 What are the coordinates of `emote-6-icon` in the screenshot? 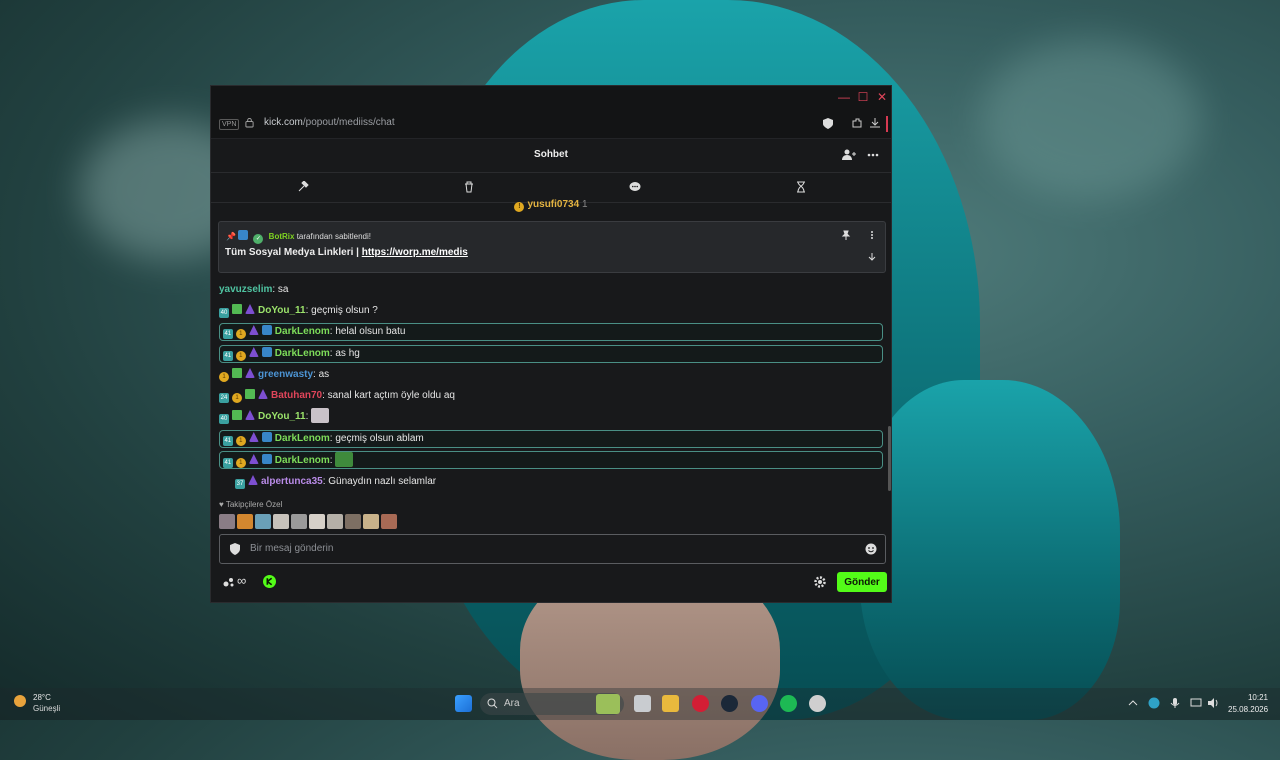 It's located at (317, 521).